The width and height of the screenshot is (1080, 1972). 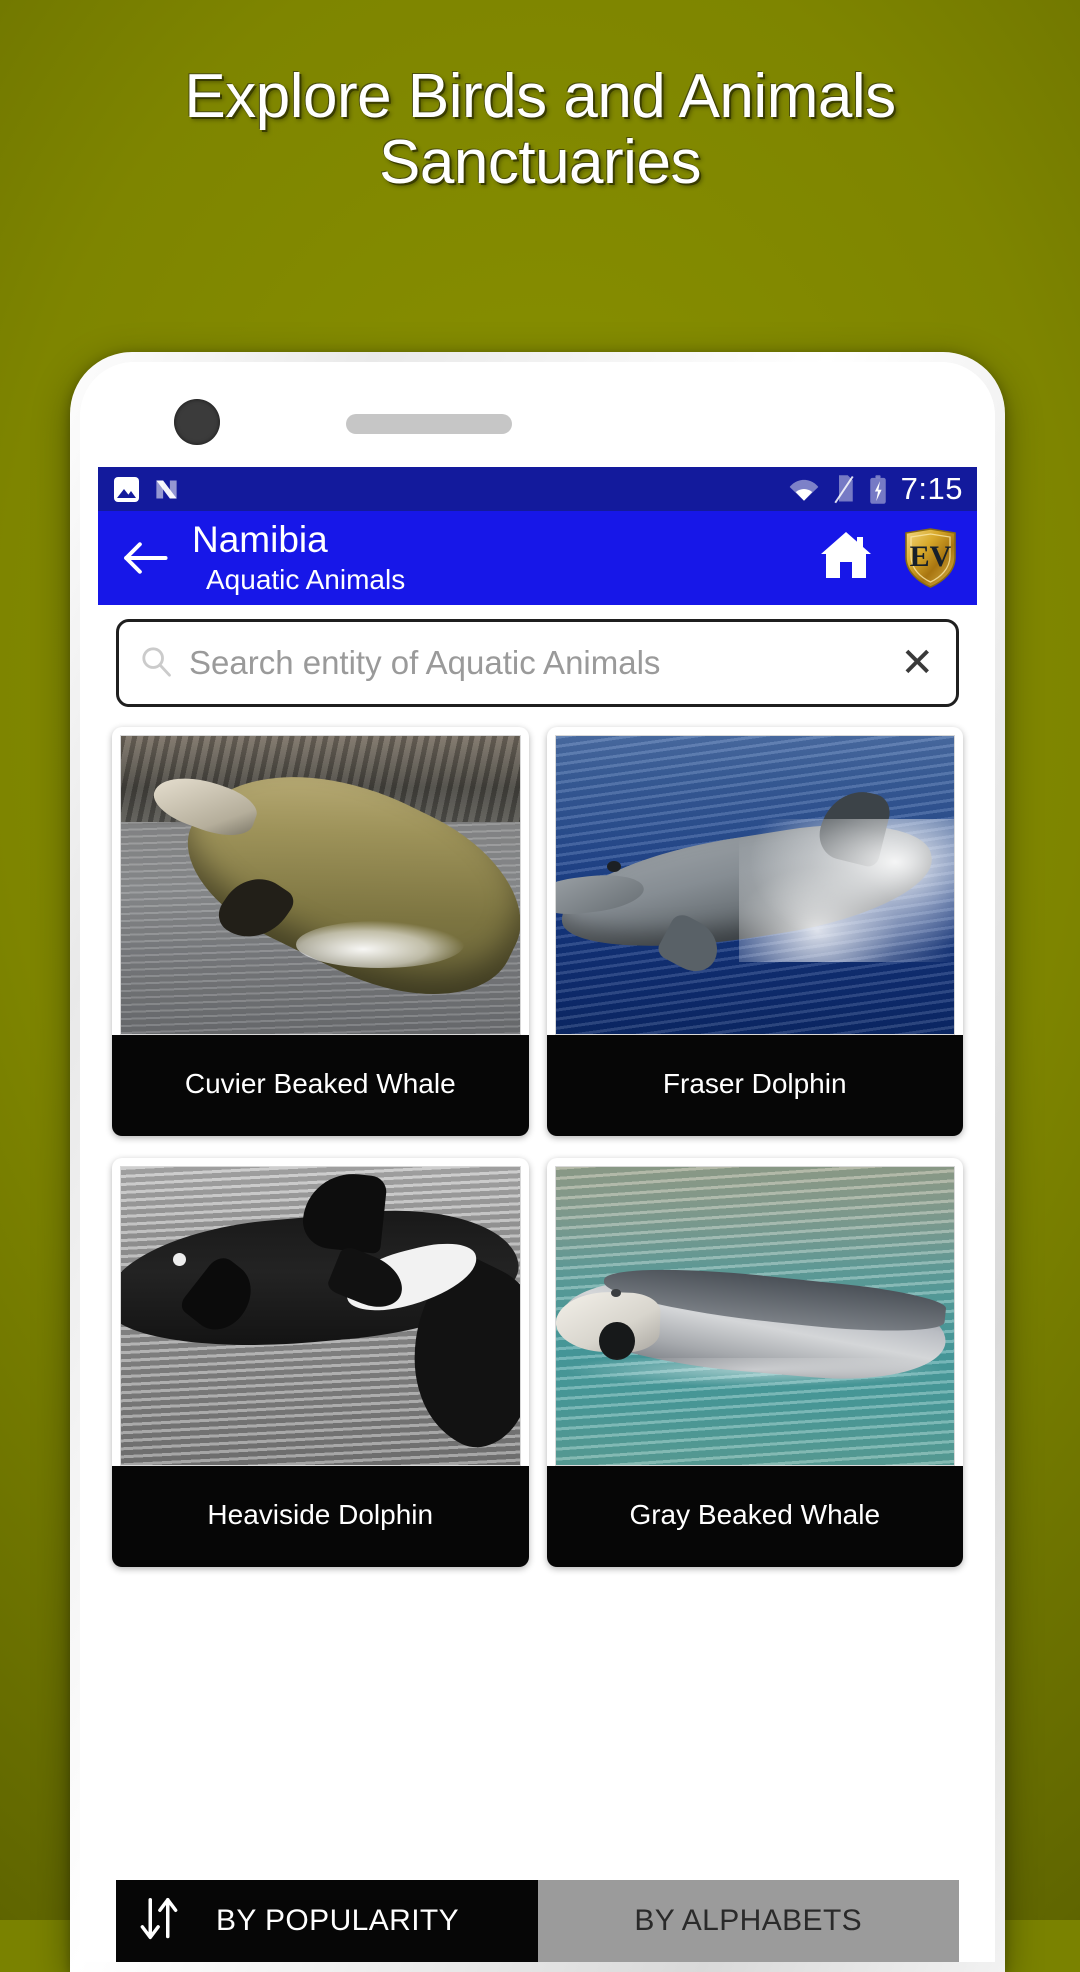 I want to click on sort-arrows-icon, so click(x=159, y=1921).